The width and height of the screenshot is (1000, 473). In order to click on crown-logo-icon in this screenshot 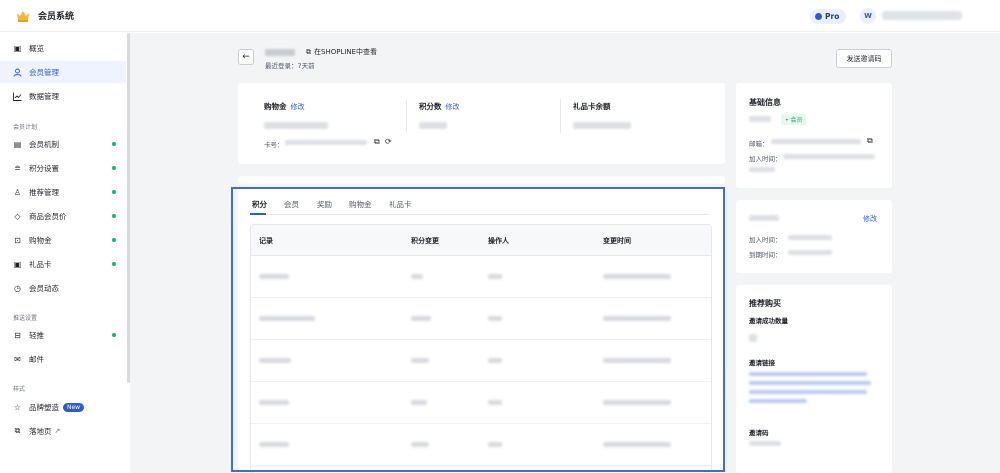, I will do `click(23, 16)`.